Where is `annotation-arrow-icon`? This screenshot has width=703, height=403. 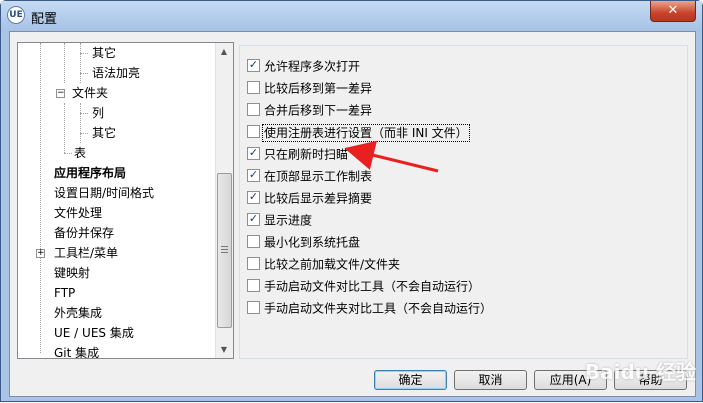
annotation-arrow-icon is located at coordinates (391, 156).